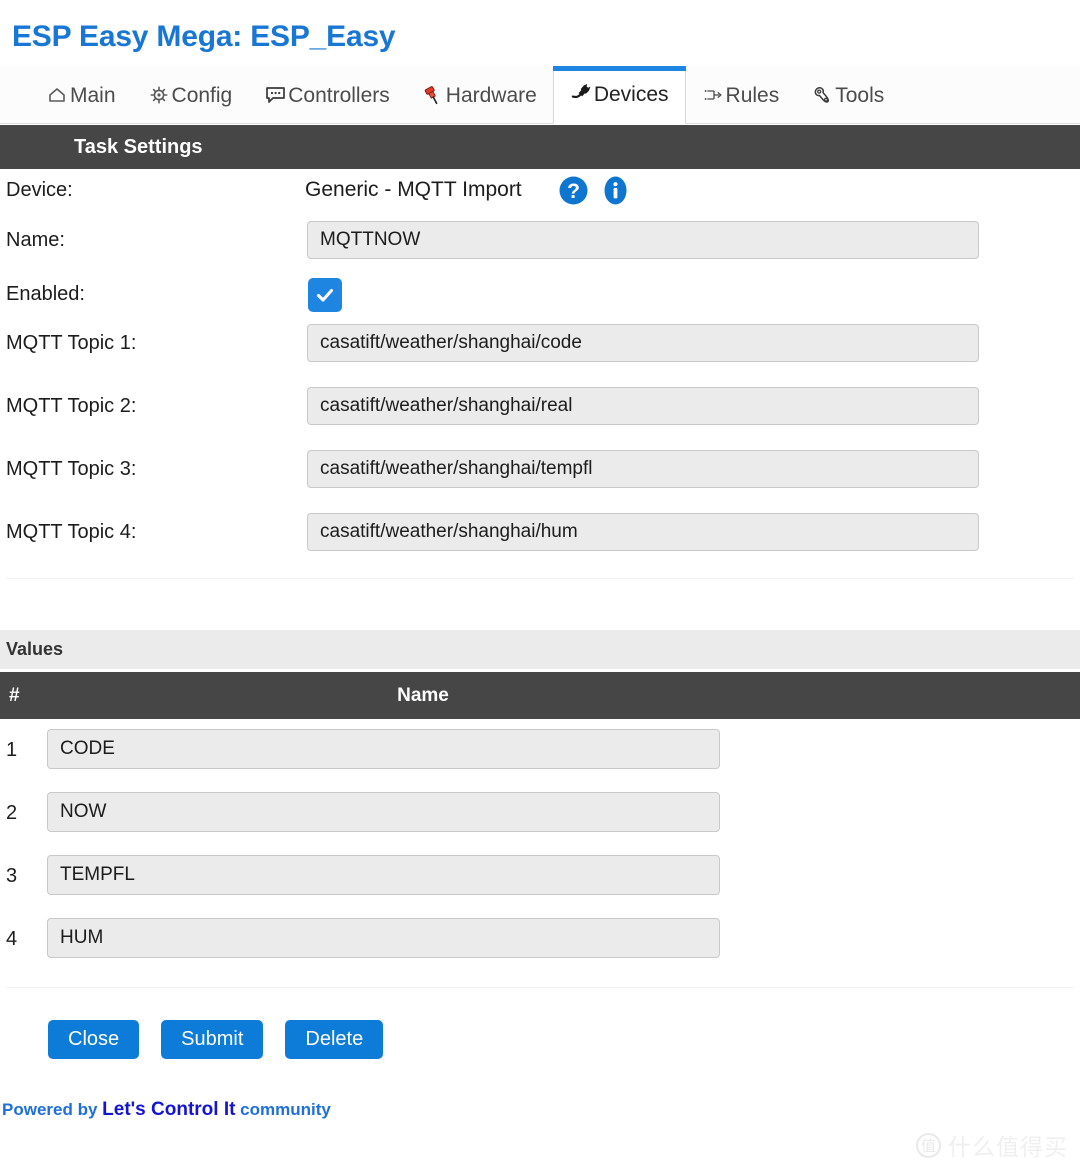 This screenshot has width=1080, height=1175. What do you see at coordinates (615, 190) in the screenshot?
I see `info-circle-icon` at bounding box center [615, 190].